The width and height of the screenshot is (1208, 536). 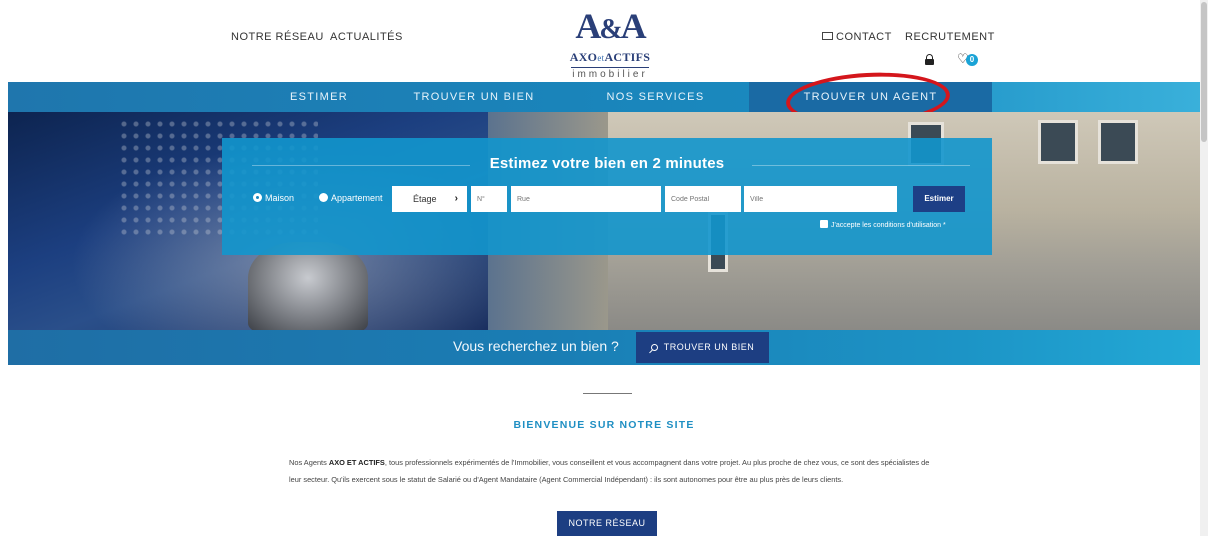 What do you see at coordinates (456, 198) in the screenshot?
I see `chevron-right-icon: ›` at bounding box center [456, 198].